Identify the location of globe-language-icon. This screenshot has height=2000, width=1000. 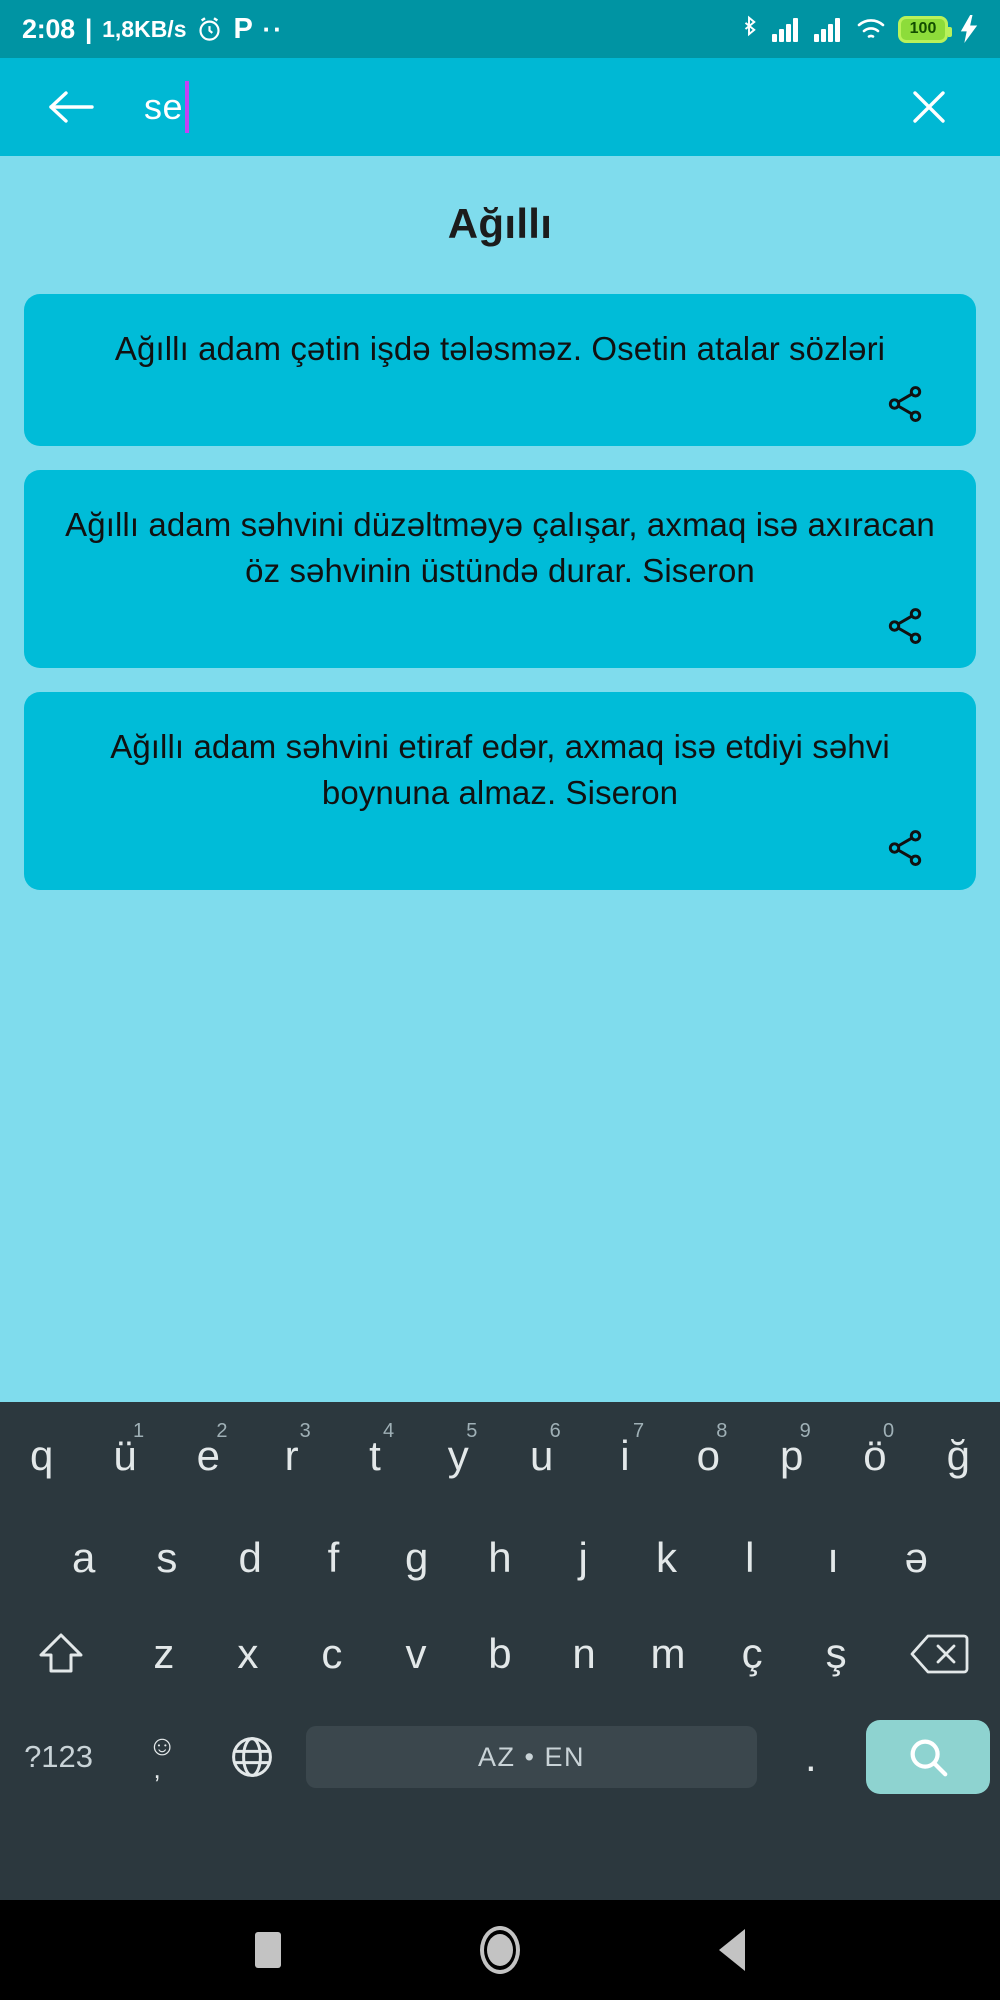
(252, 1757).